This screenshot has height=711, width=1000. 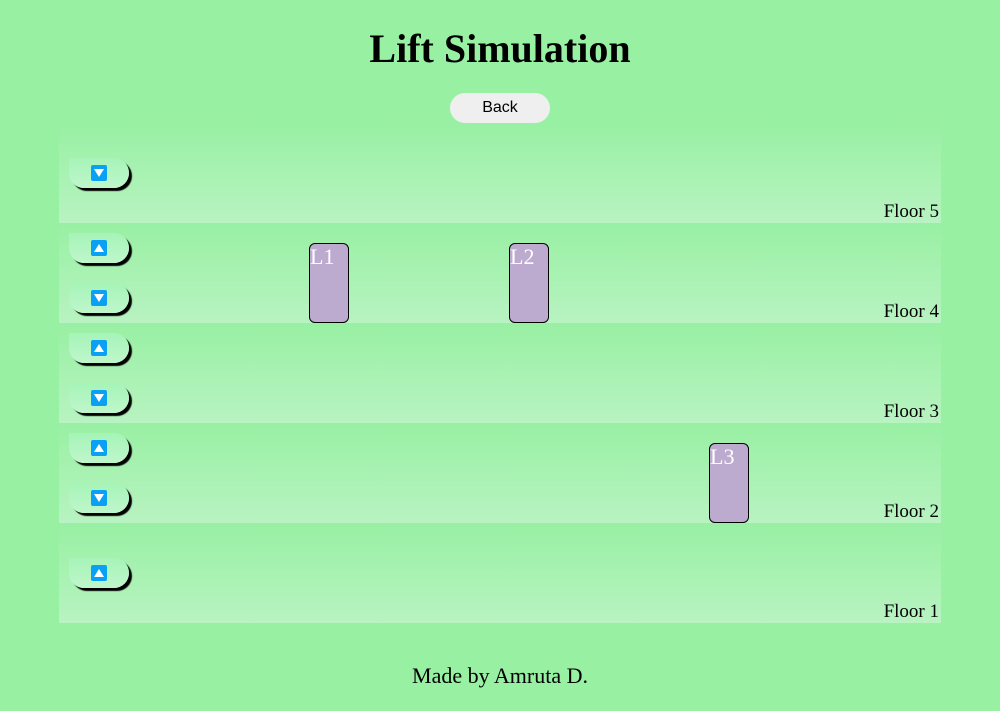 What do you see at coordinates (500, 48) in the screenshot?
I see `page-title: Lift Simulation` at bounding box center [500, 48].